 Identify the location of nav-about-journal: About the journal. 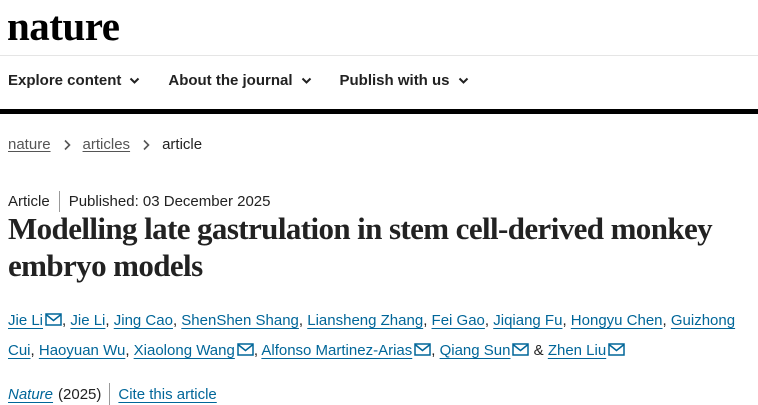
(239, 80).